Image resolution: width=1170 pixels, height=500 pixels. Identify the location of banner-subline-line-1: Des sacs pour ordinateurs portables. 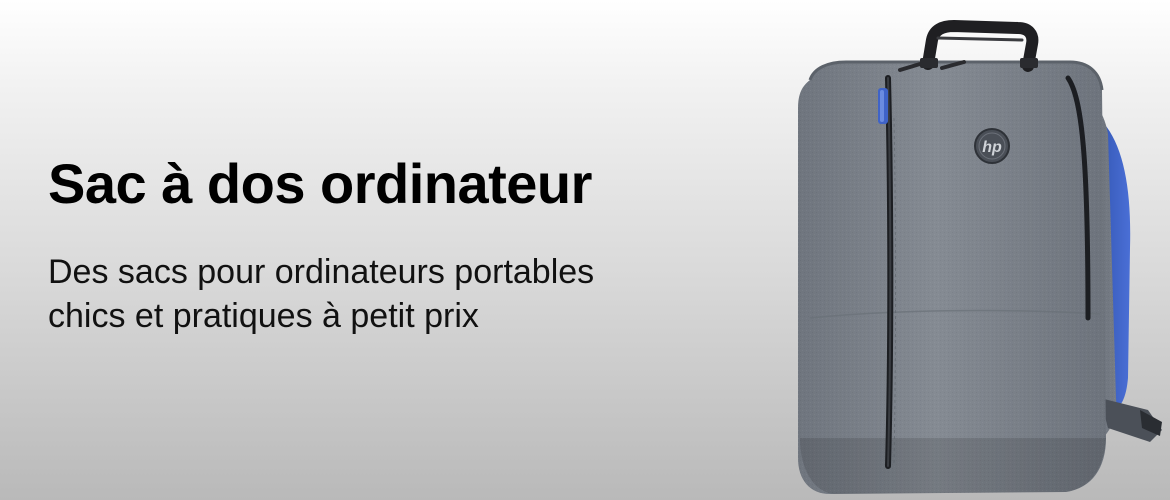
(321, 272).